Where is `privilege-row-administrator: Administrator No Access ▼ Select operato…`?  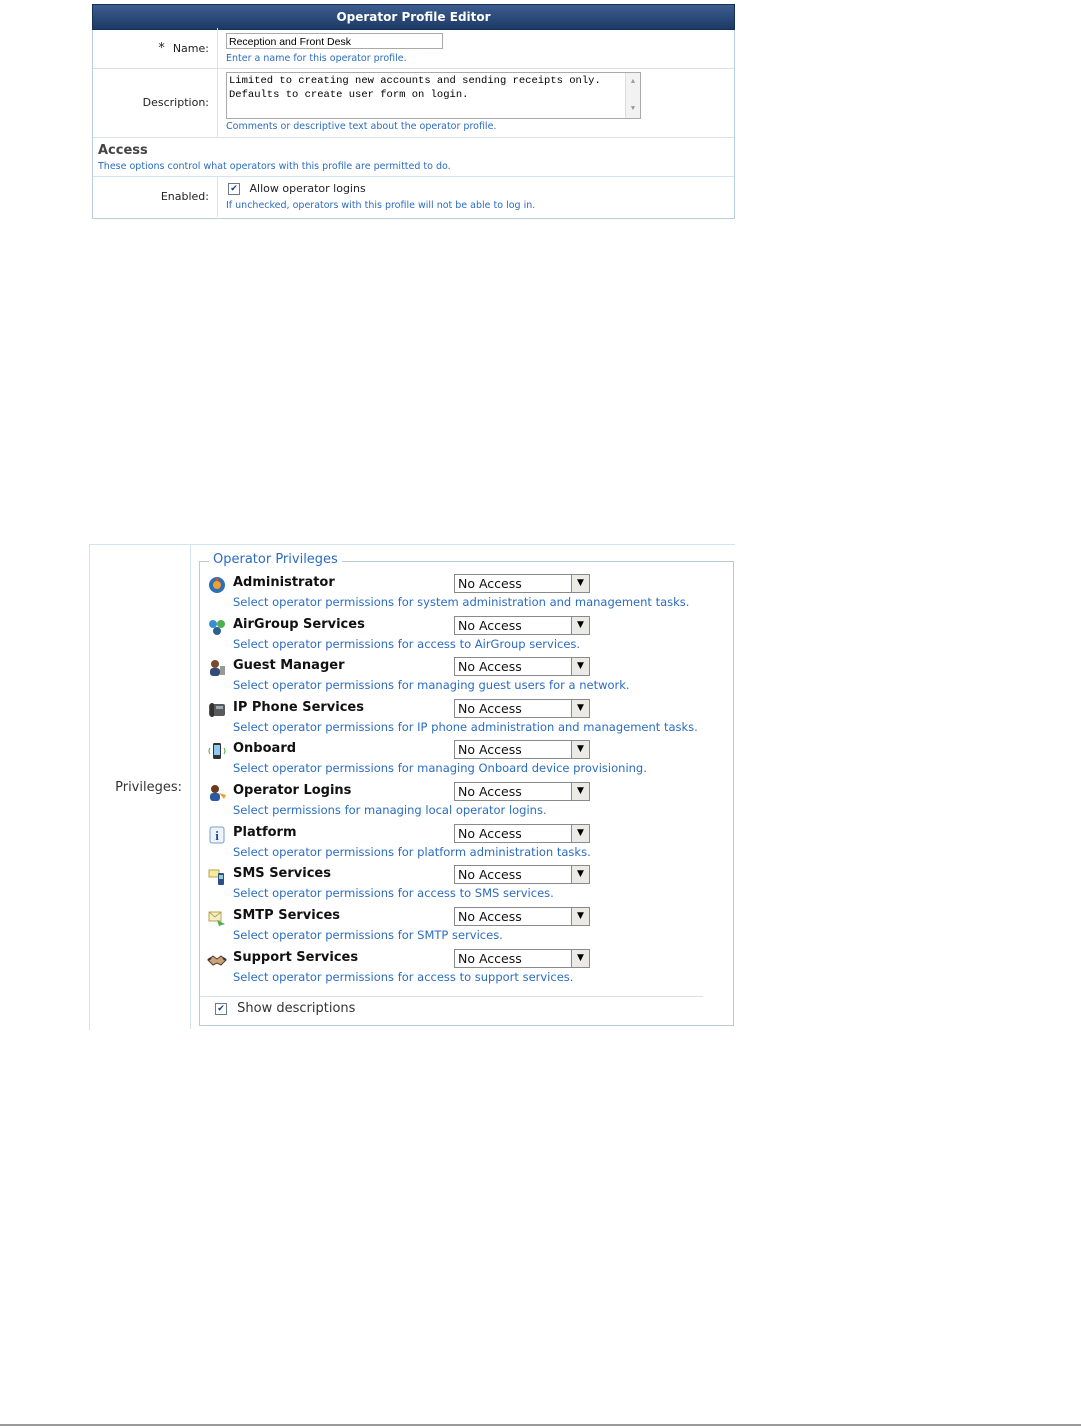 privilege-row-administrator: Administrator No Access ▼ Select operato… is located at coordinates (461, 591).